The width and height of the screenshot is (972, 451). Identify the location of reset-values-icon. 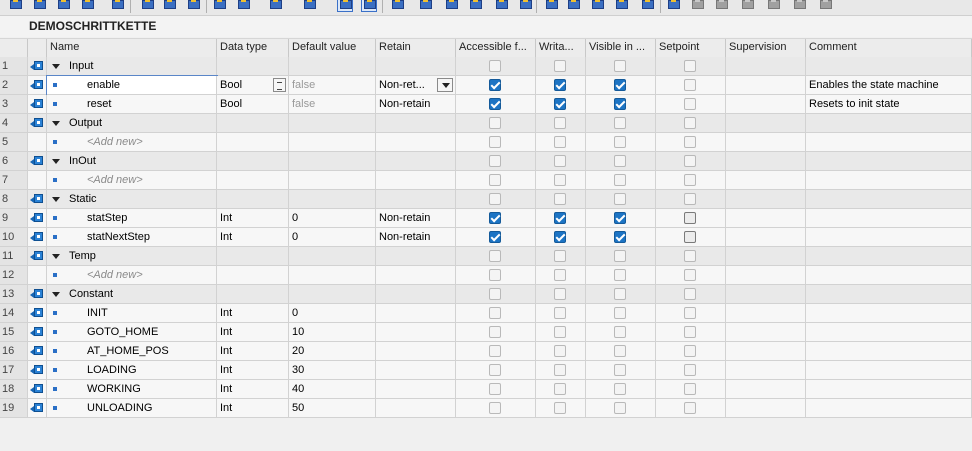
(169, 5).